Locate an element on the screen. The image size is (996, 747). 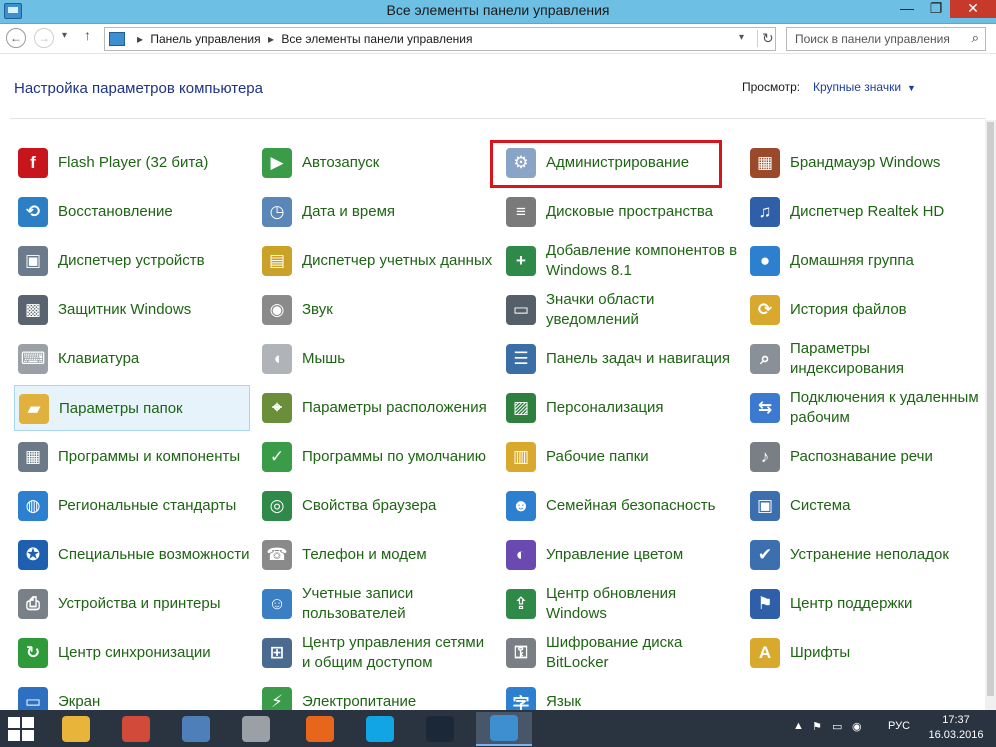
firewall-icon: ▦ is located at coordinates (765, 163).